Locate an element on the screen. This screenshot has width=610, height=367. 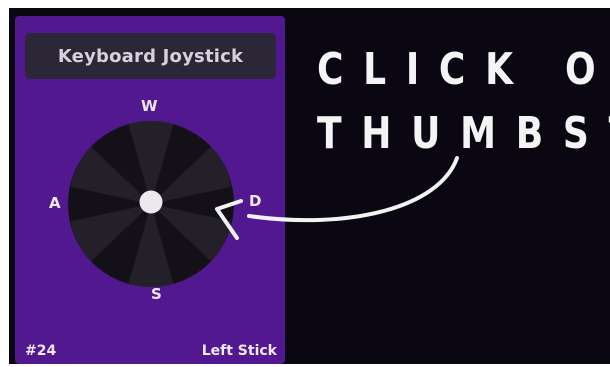
key-label-down: S is located at coordinates (156, 294).